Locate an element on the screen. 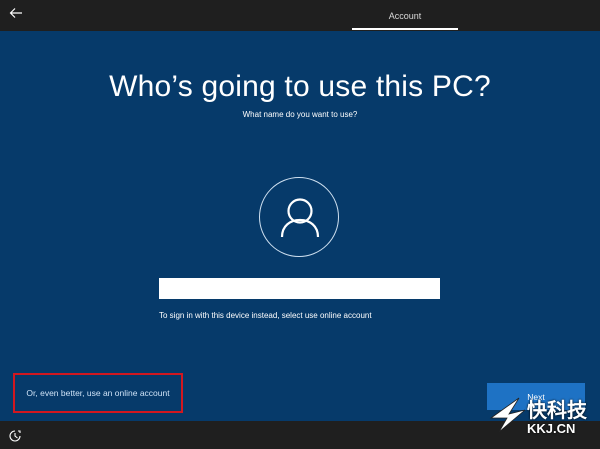 This screenshot has width=600, height=449. tab-account-indicator is located at coordinates (405, 29).